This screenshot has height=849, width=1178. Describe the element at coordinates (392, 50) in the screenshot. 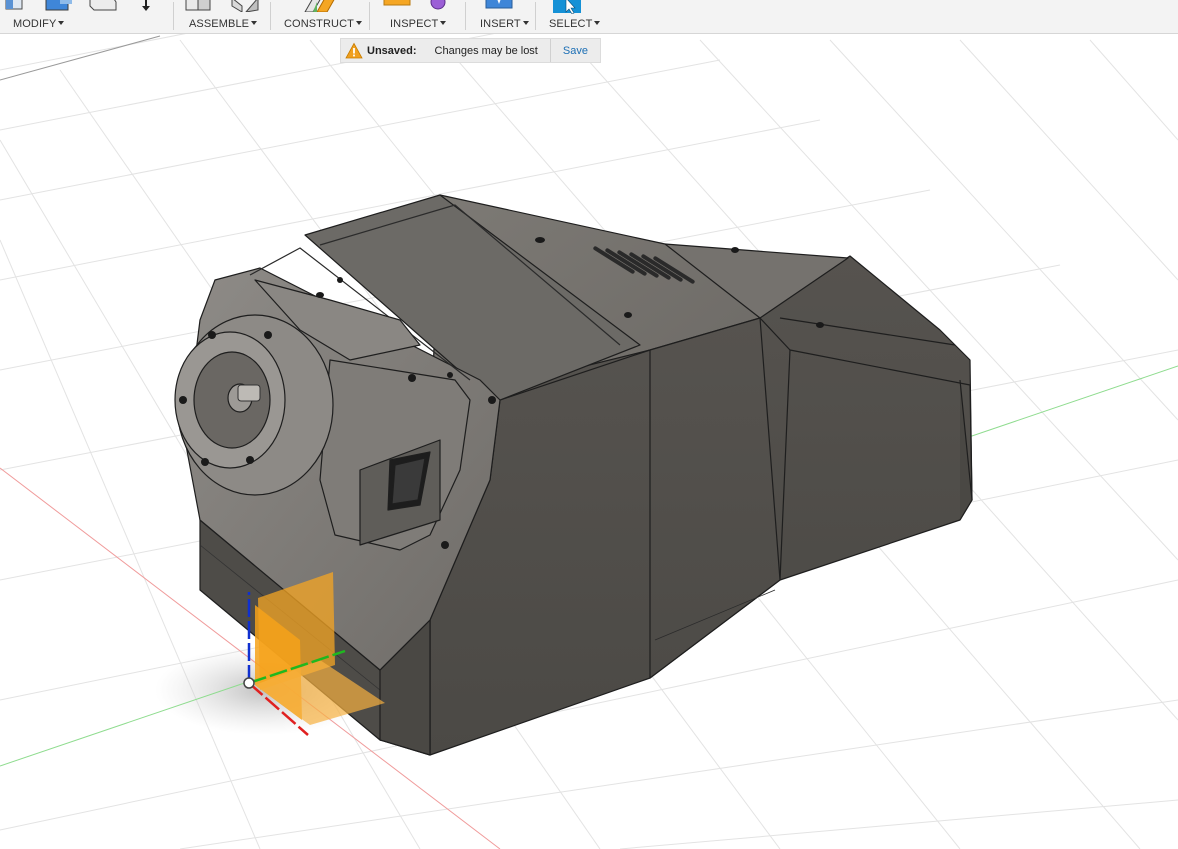

I see `unsaved-status: Unsaved:` at that location.